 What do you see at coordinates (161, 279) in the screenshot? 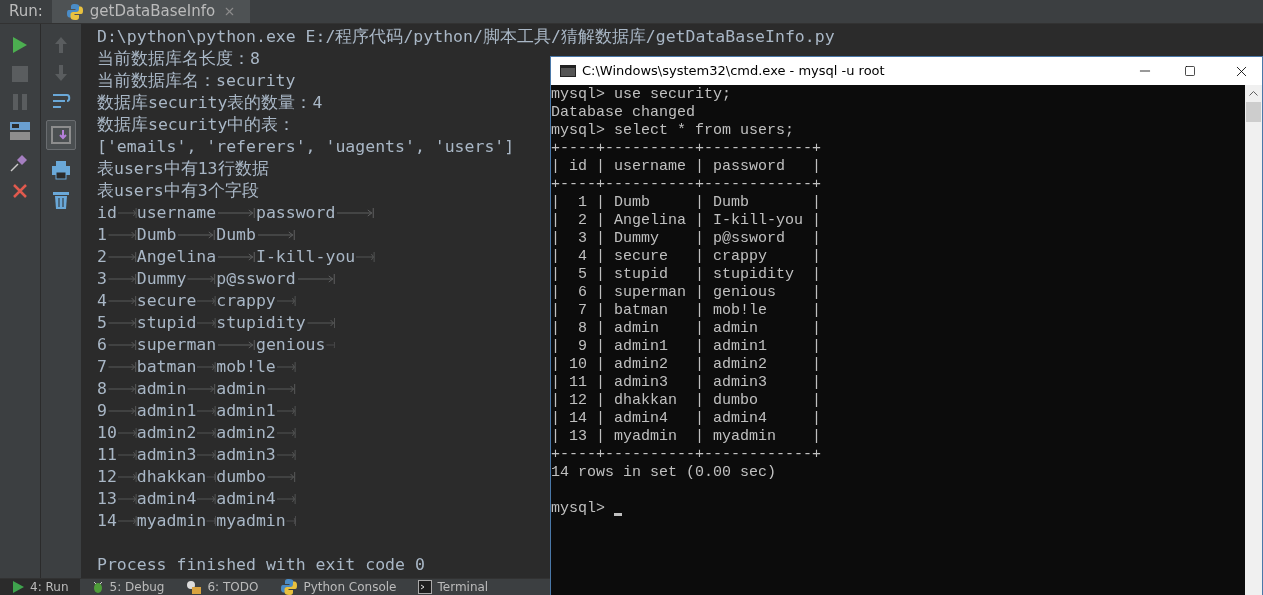
I see `console-value: Dummy` at bounding box center [161, 279].